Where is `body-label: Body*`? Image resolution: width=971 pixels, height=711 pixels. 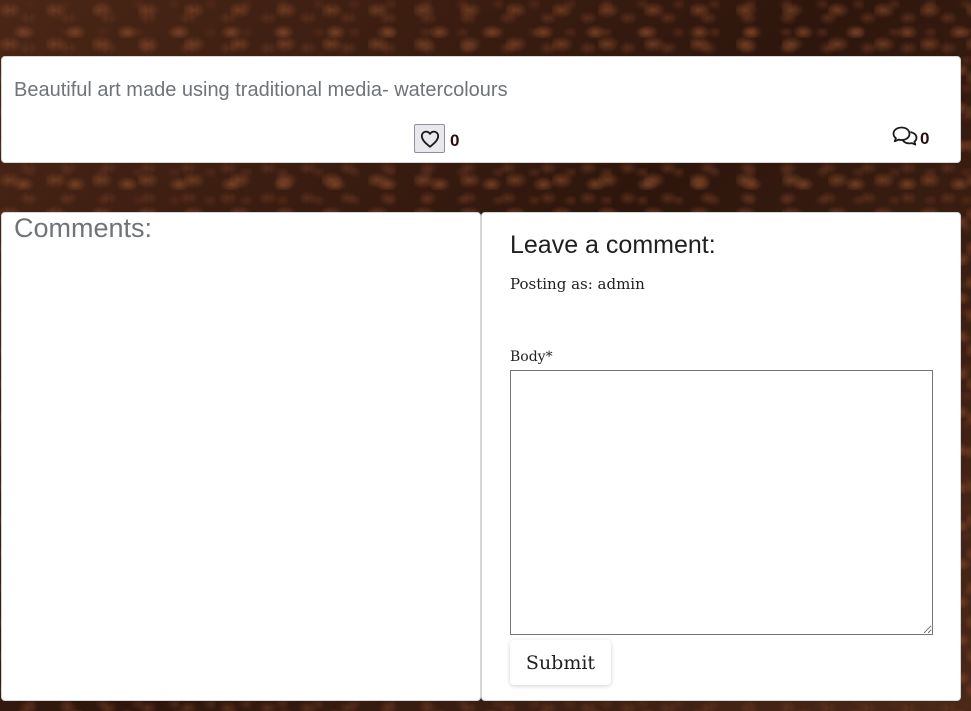 body-label: Body* is located at coordinates (531, 357).